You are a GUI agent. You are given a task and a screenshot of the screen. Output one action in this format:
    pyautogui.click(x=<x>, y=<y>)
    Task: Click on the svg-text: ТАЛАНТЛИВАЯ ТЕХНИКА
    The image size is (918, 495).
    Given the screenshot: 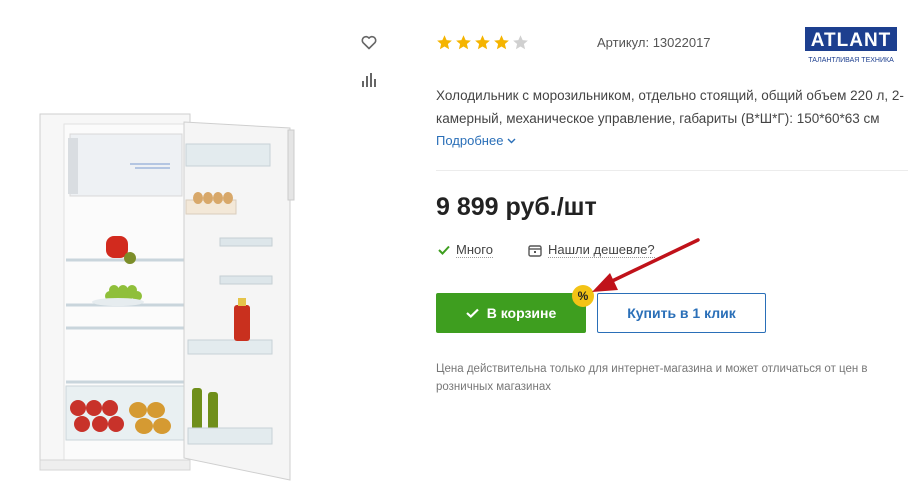 What is the action you would take?
    pyautogui.click(x=851, y=60)
    